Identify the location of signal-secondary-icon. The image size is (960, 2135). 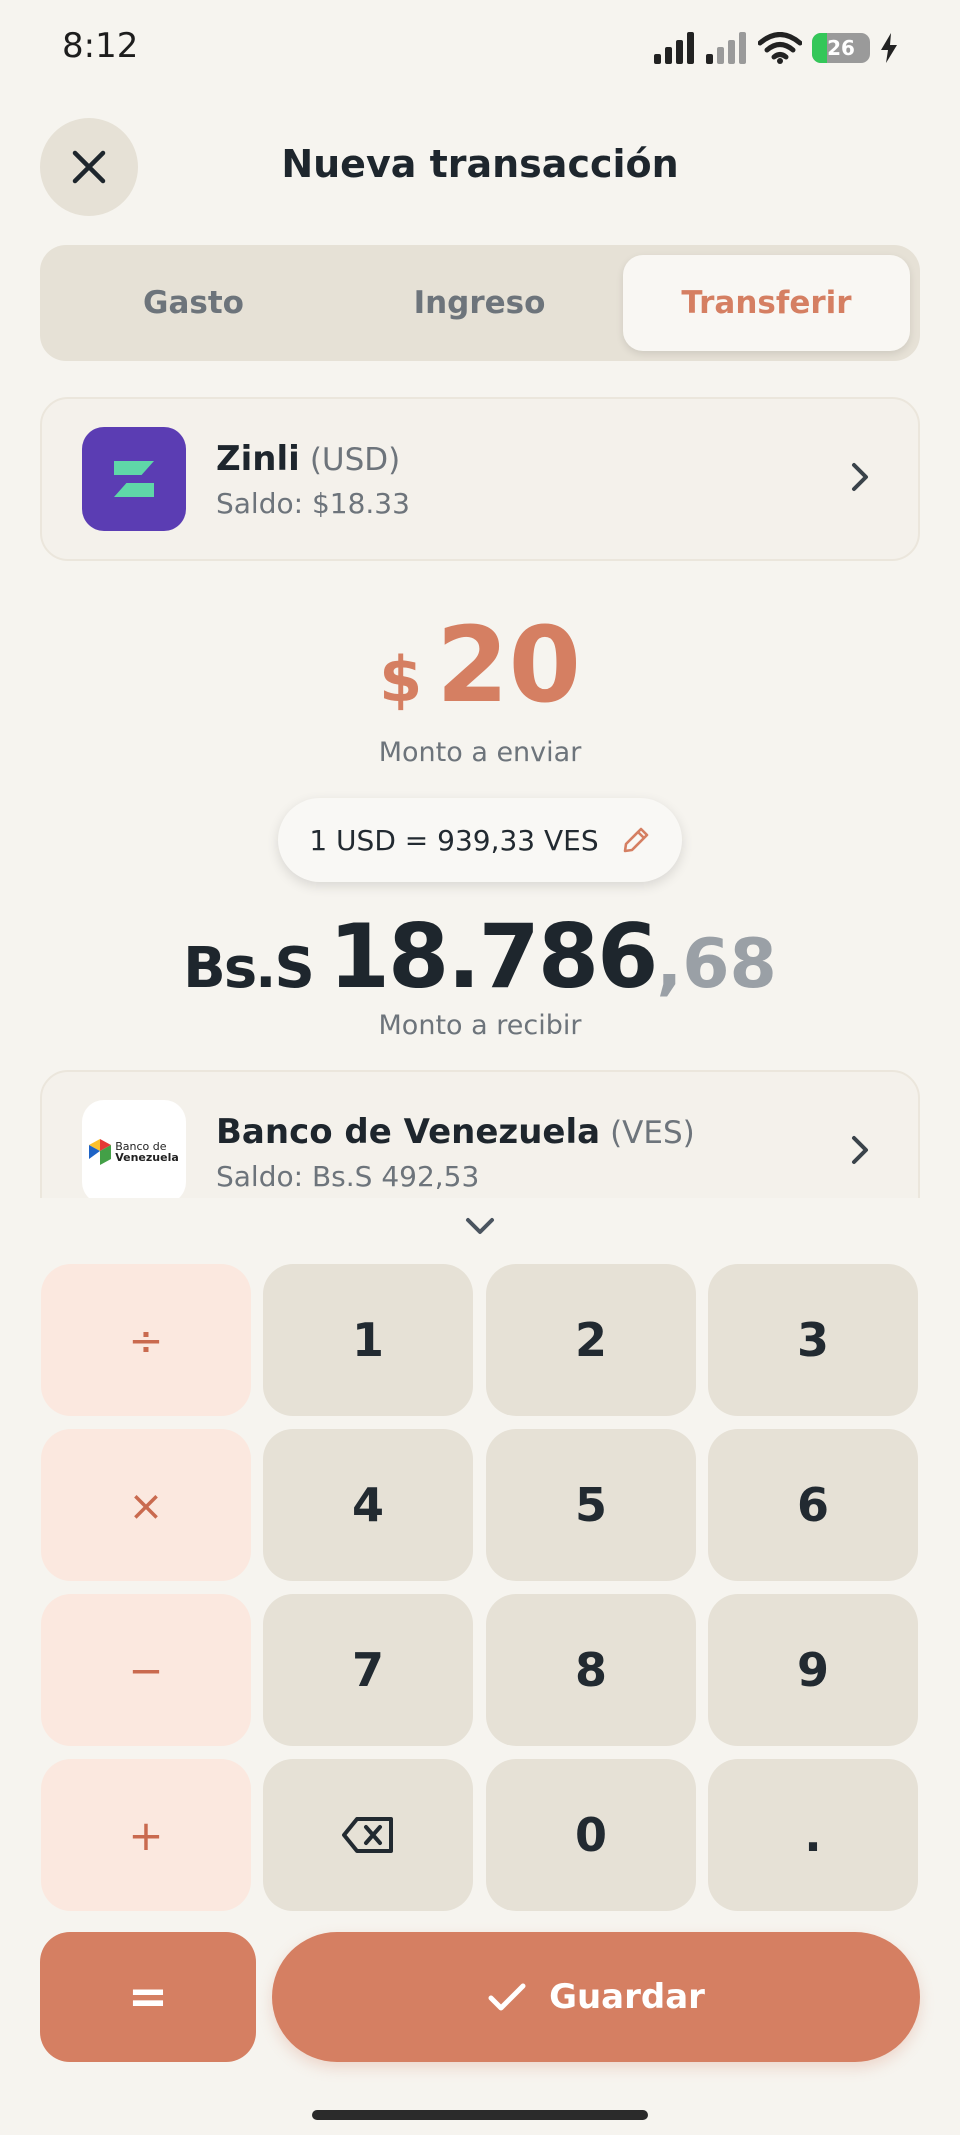
(726, 48).